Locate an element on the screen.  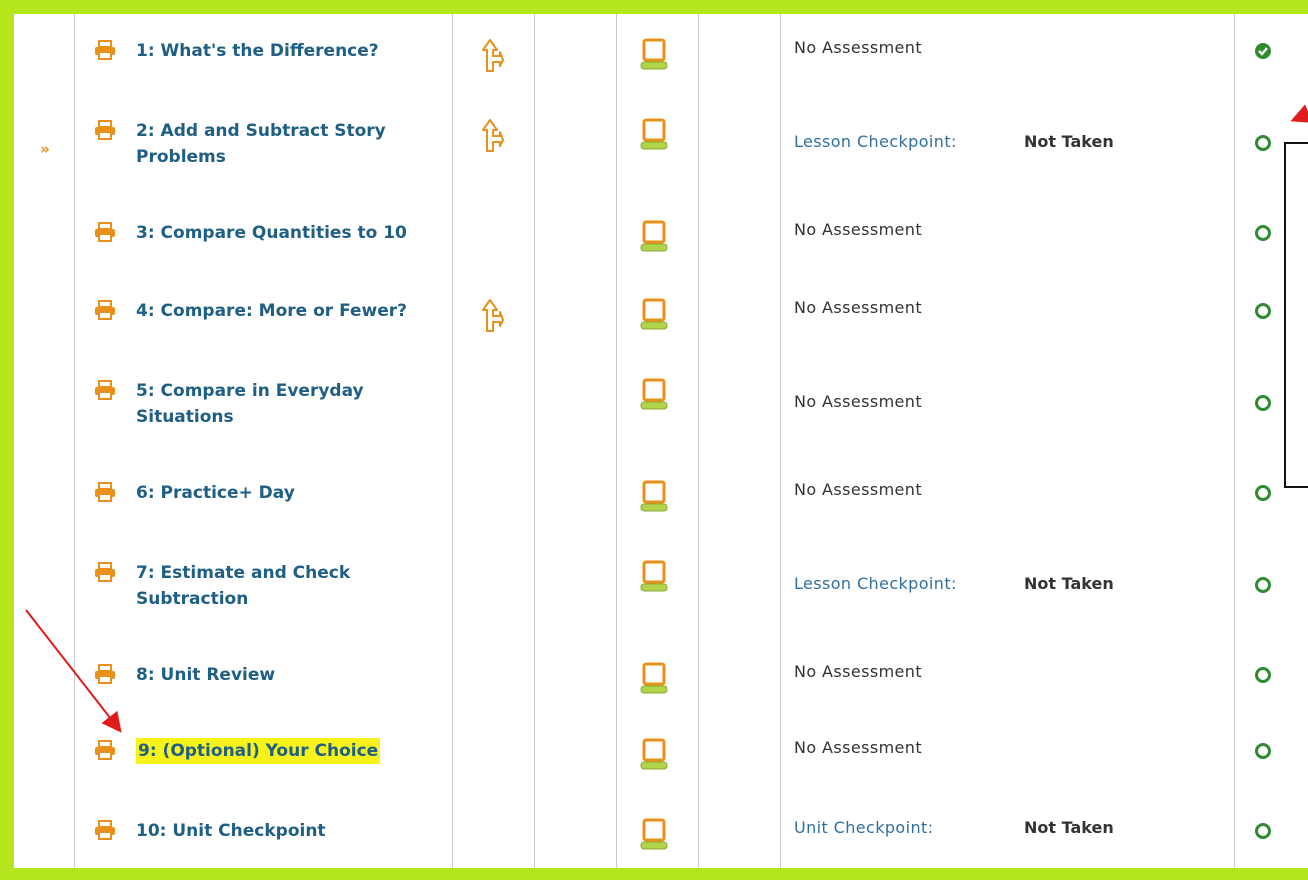
lesson-title-link: 2: Add and Subtract Story Problems is located at coordinates (295, 156).